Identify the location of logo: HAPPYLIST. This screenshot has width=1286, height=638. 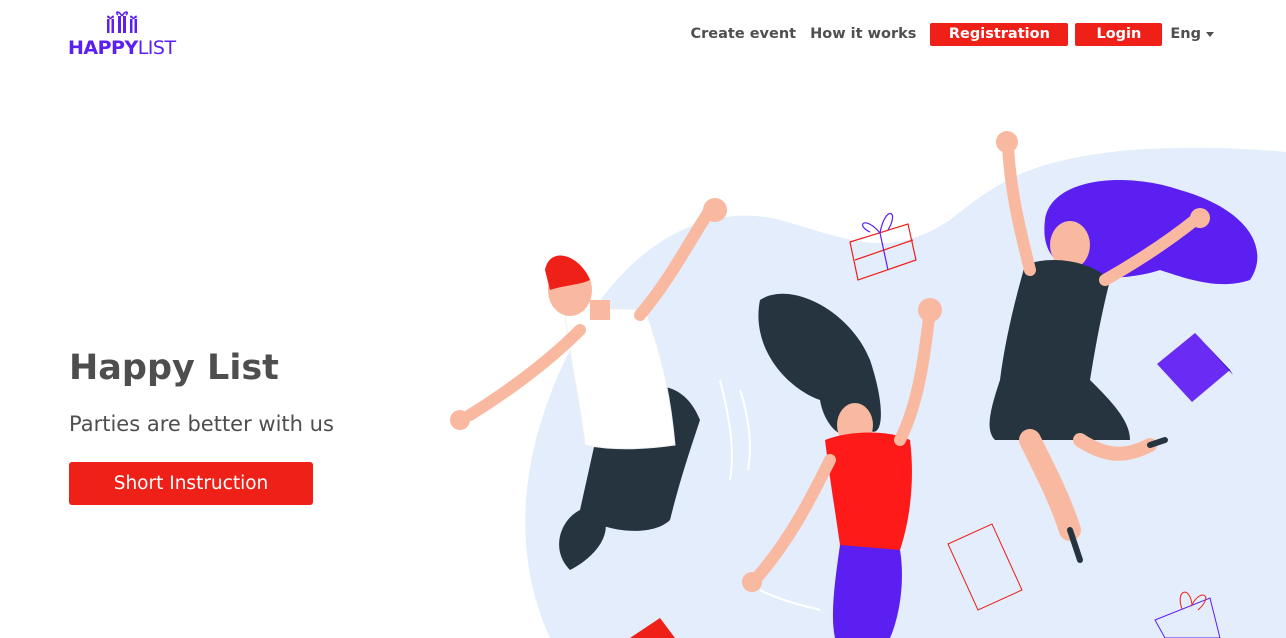
(124, 35).